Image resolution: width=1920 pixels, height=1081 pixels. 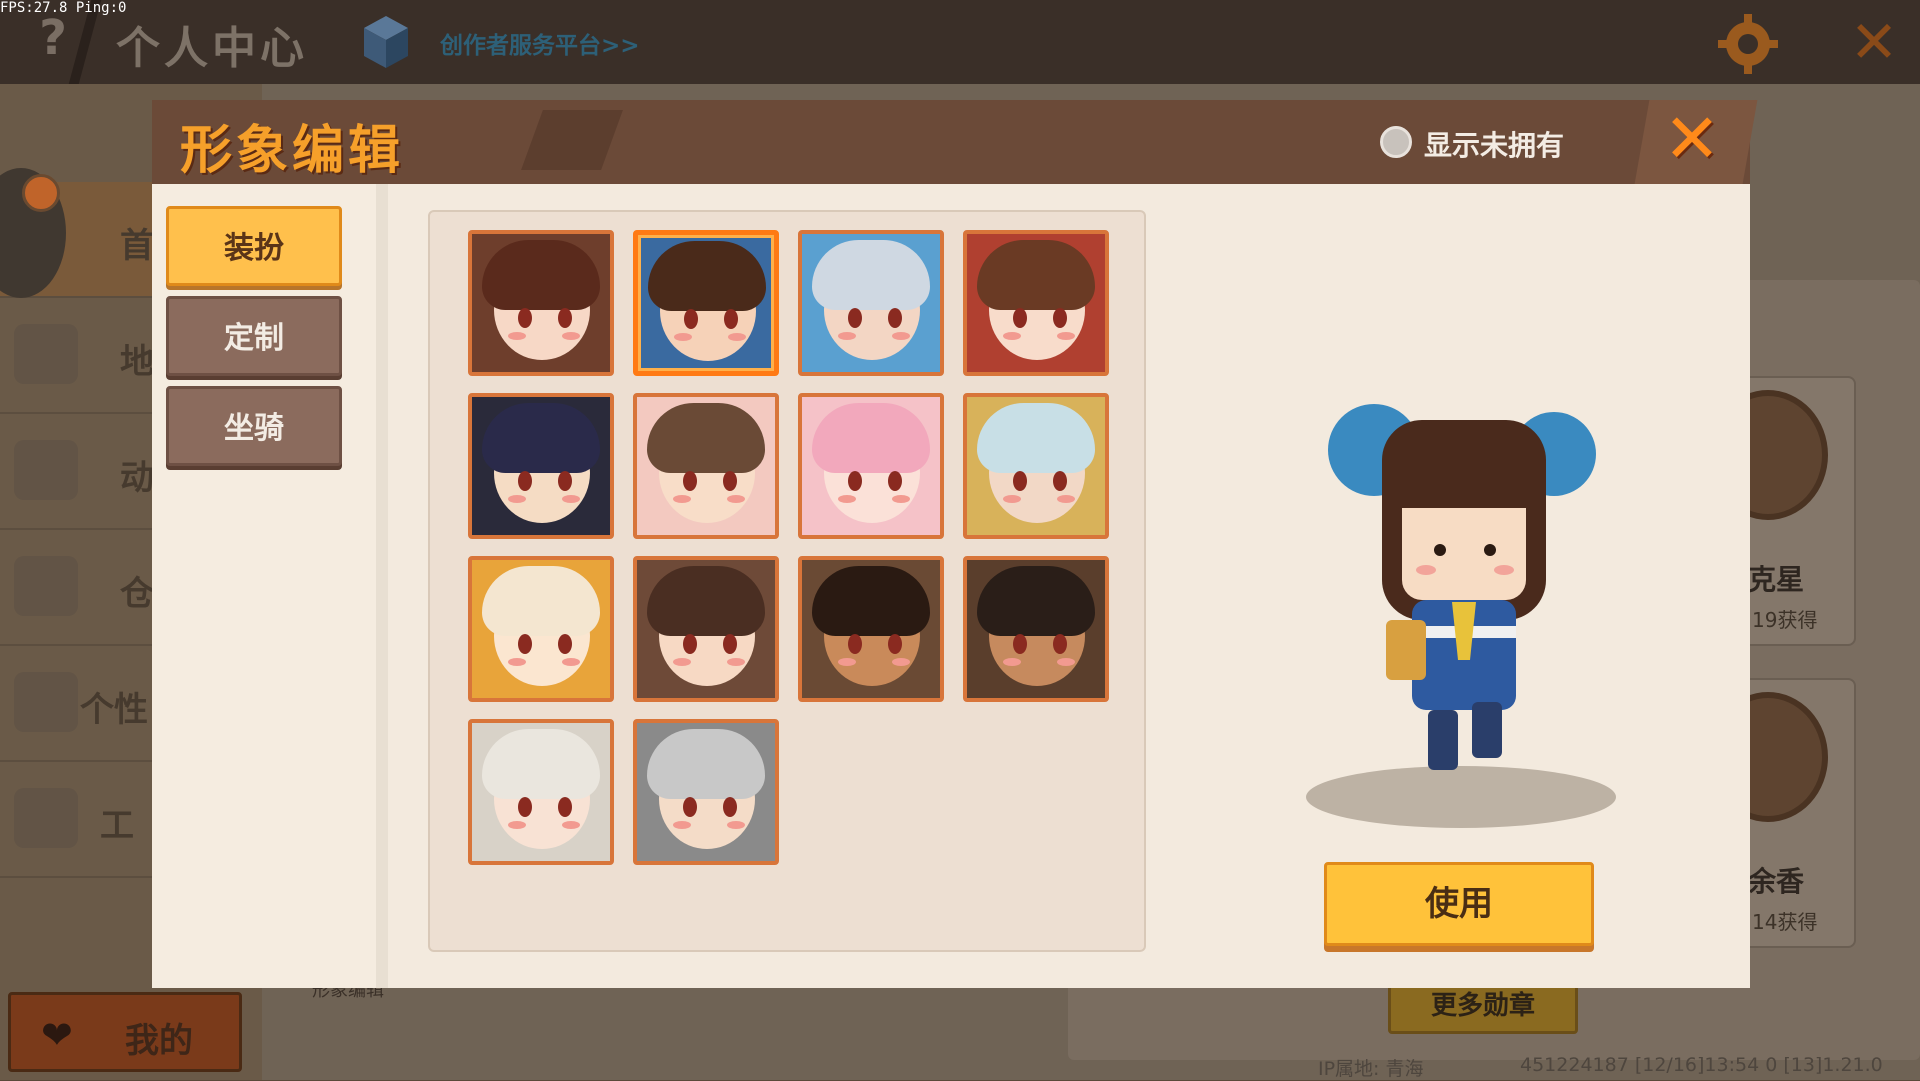 I want to click on bell-icon, so click(x=46, y=470).